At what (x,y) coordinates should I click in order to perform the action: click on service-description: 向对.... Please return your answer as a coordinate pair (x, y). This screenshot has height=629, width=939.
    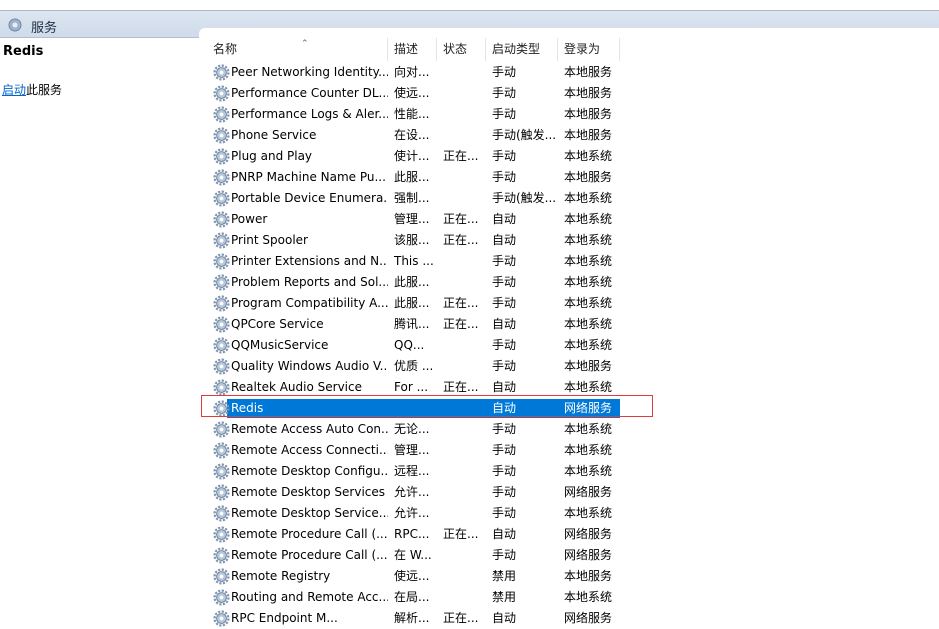
    Looking at the image, I should click on (412, 72).